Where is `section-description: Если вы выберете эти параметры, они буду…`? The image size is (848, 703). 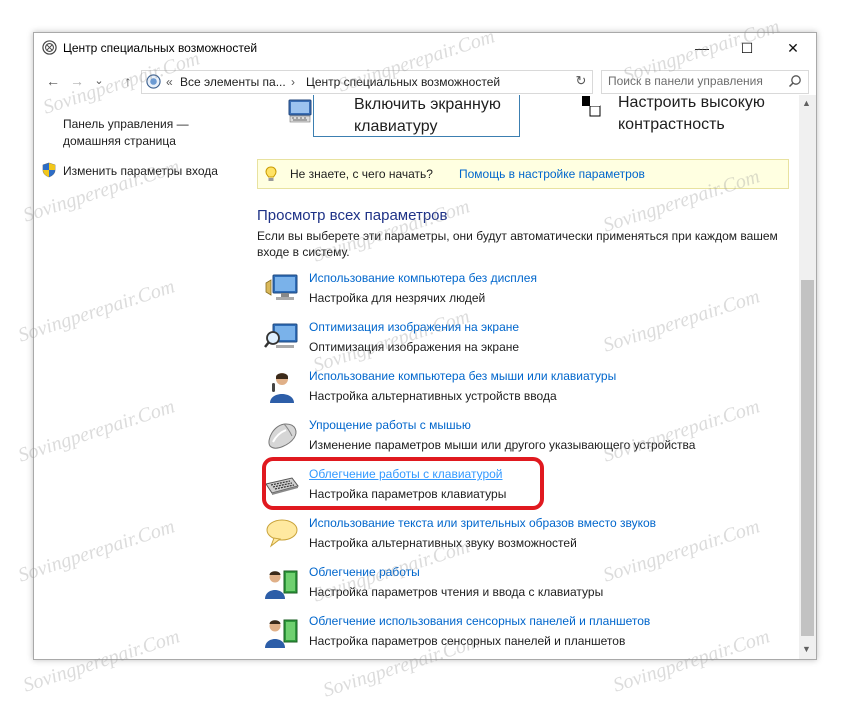 section-description: Если вы выберете эти параметры, они буду… is located at coordinates (517, 244).